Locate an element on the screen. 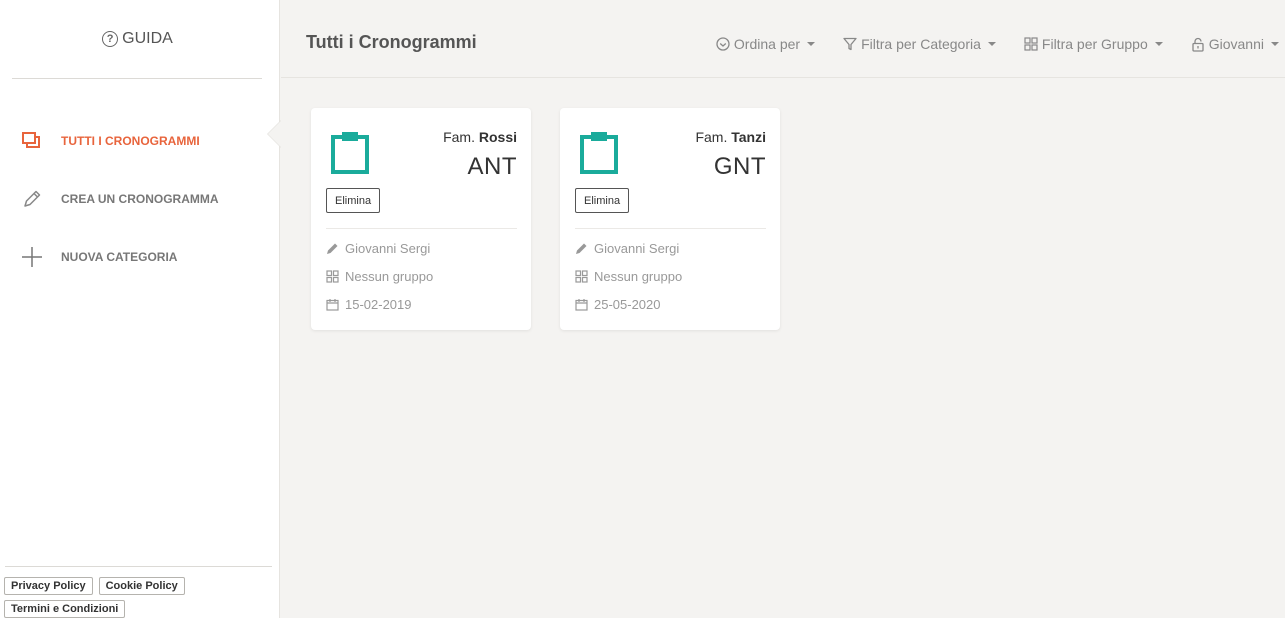  sidebar-item-label: NUOVA CATEGORIA is located at coordinates (119, 257).